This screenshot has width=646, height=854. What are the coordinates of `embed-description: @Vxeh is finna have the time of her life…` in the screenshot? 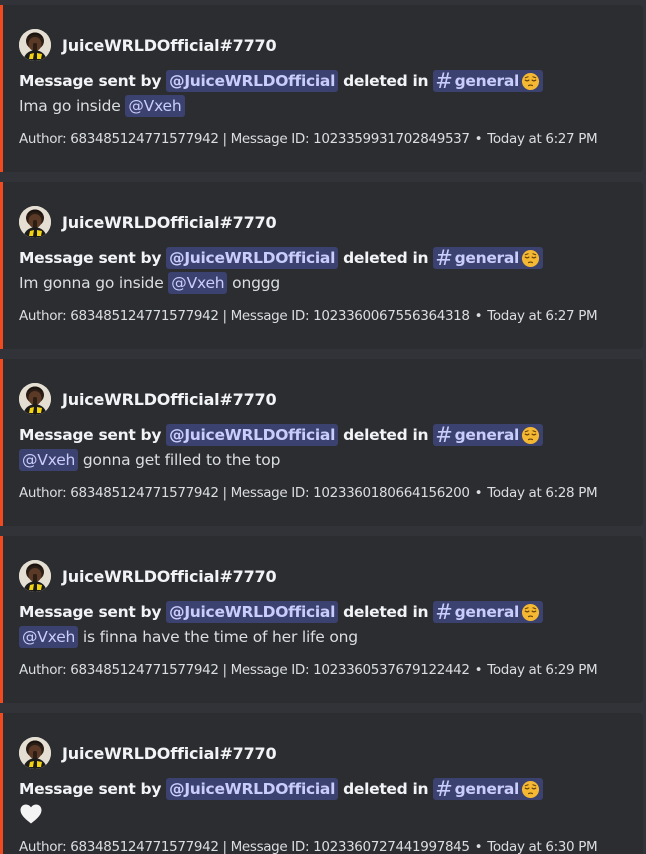 It's located at (188, 637).